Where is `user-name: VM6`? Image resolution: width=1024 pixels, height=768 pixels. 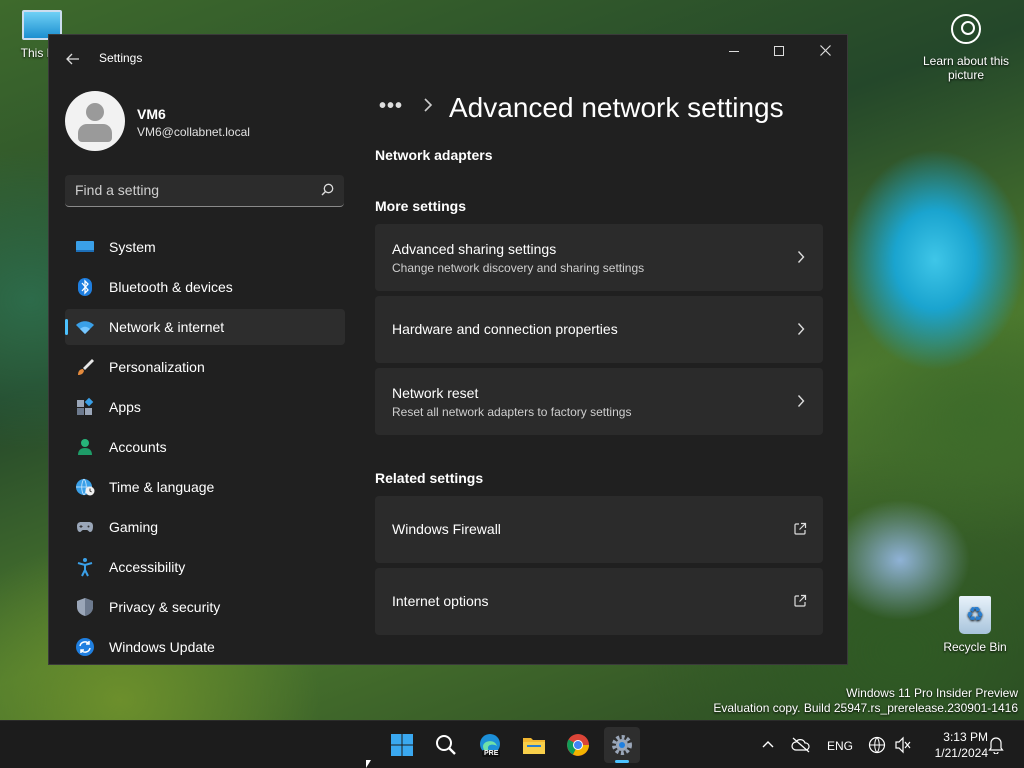
user-name: VM6 is located at coordinates (151, 114).